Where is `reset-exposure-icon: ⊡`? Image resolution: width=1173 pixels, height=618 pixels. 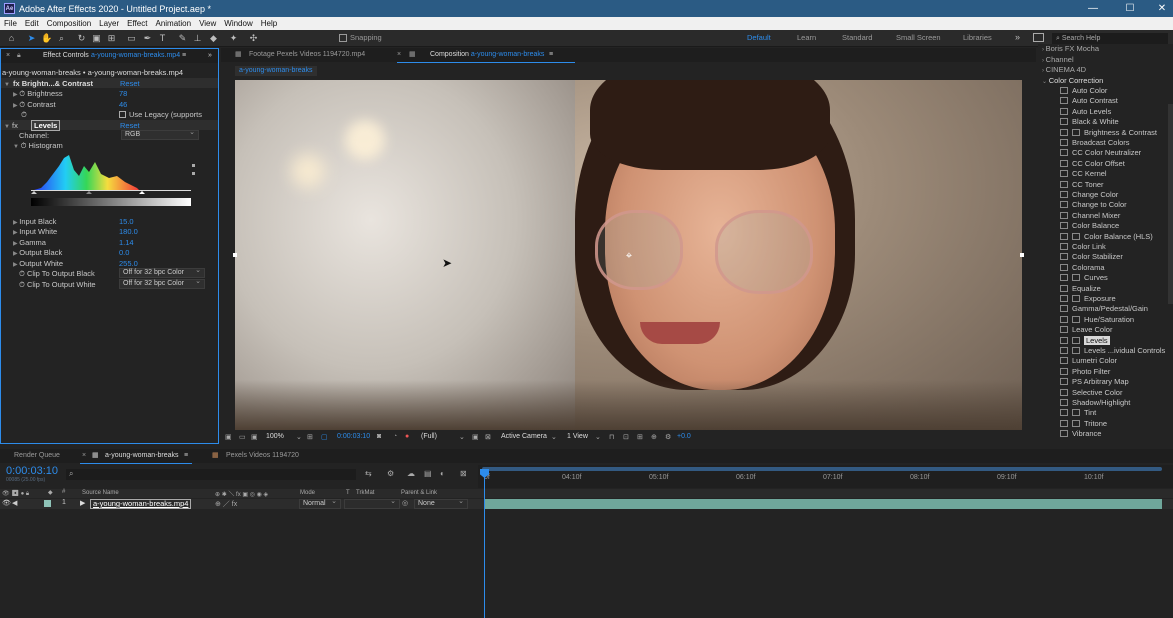
reset-exposure-icon: ⊡ is located at coordinates (626, 437).